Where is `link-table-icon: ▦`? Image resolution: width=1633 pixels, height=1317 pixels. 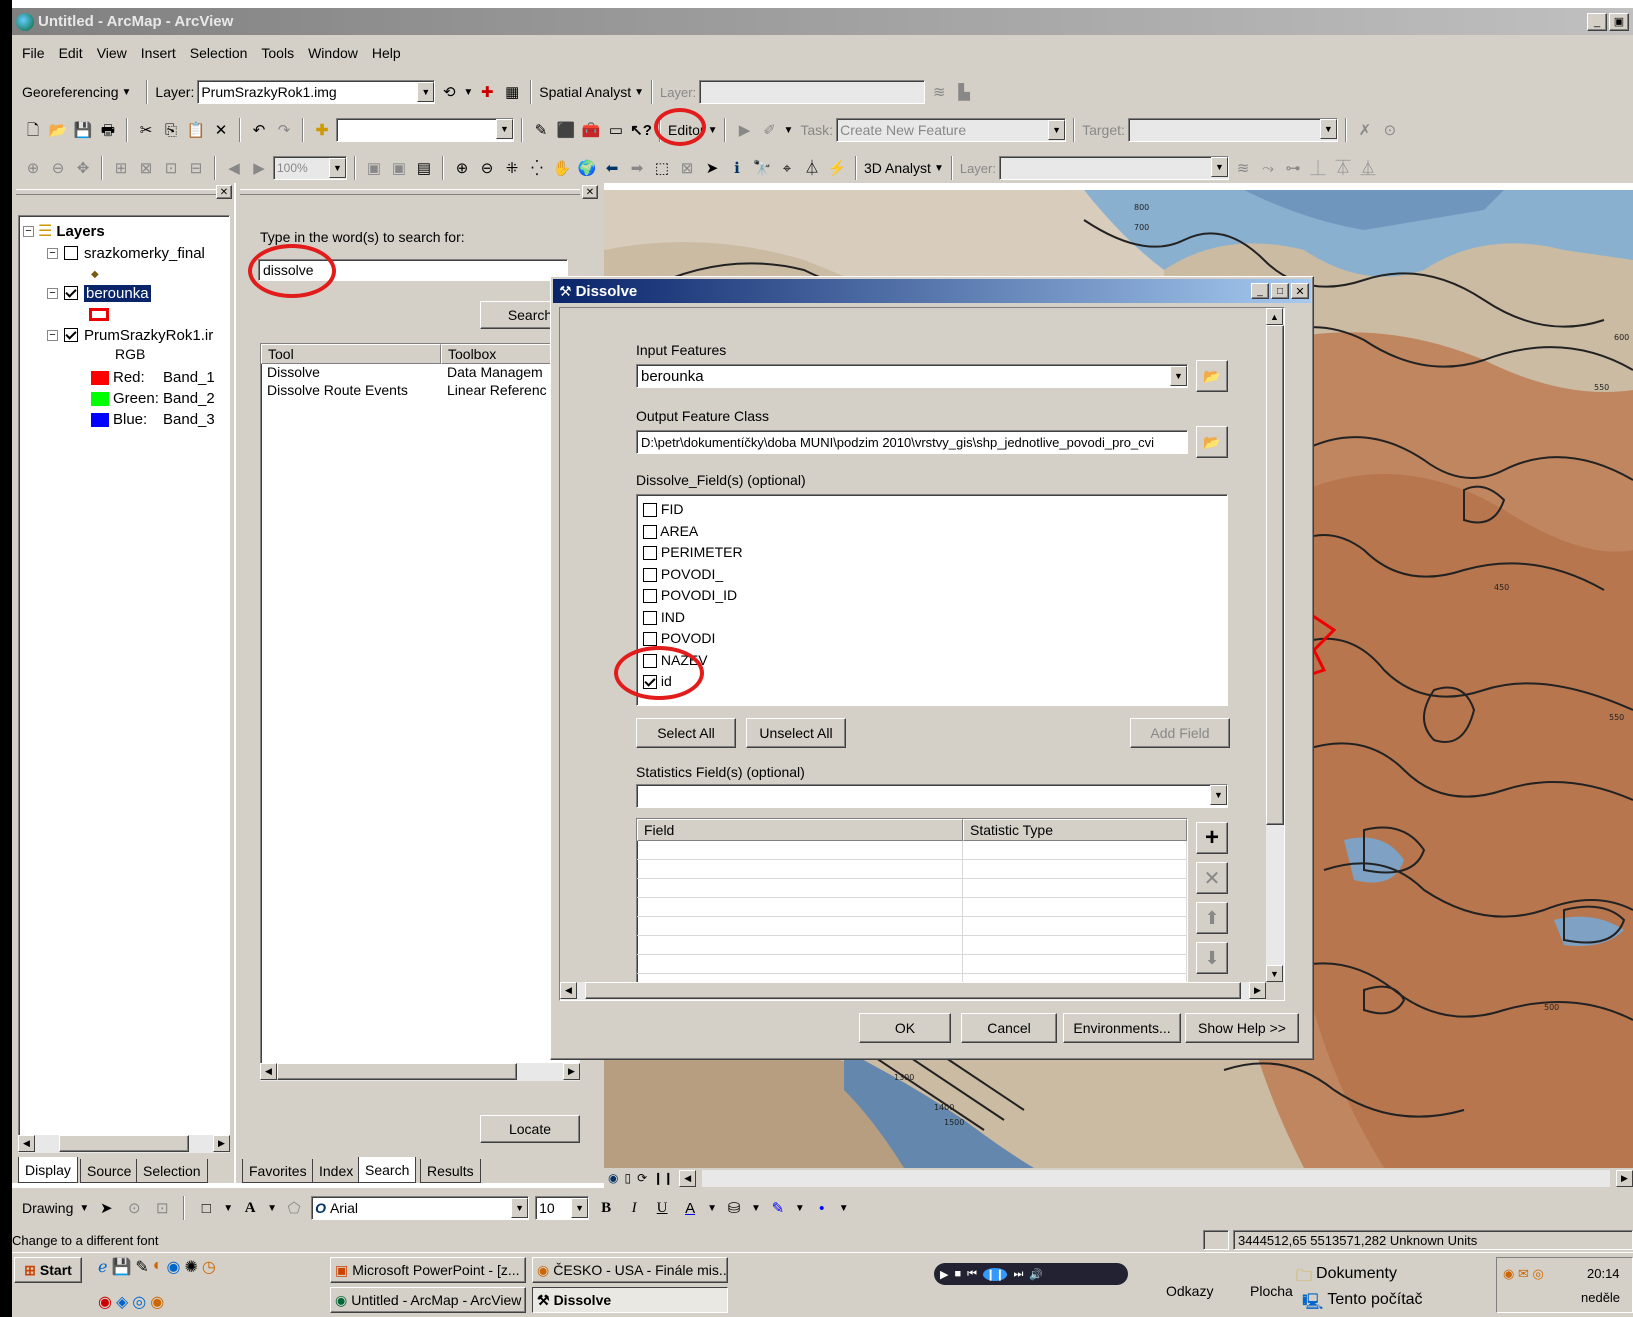
link-table-icon: ▦ is located at coordinates (512, 92).